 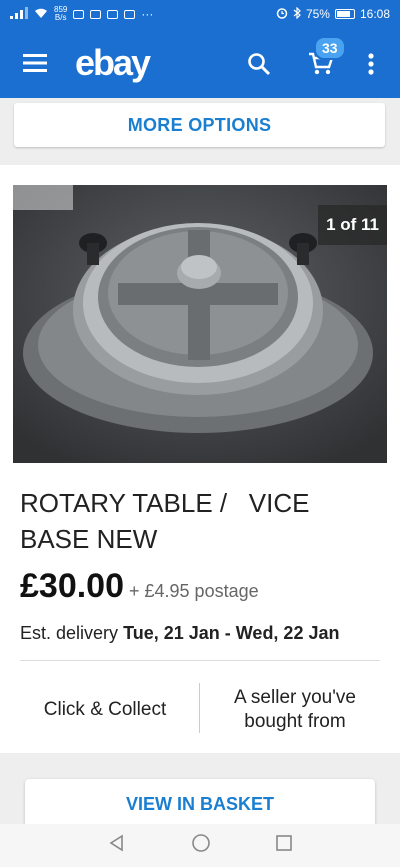 I want to click on item-price: £30.00, so click(x=72, y=586).